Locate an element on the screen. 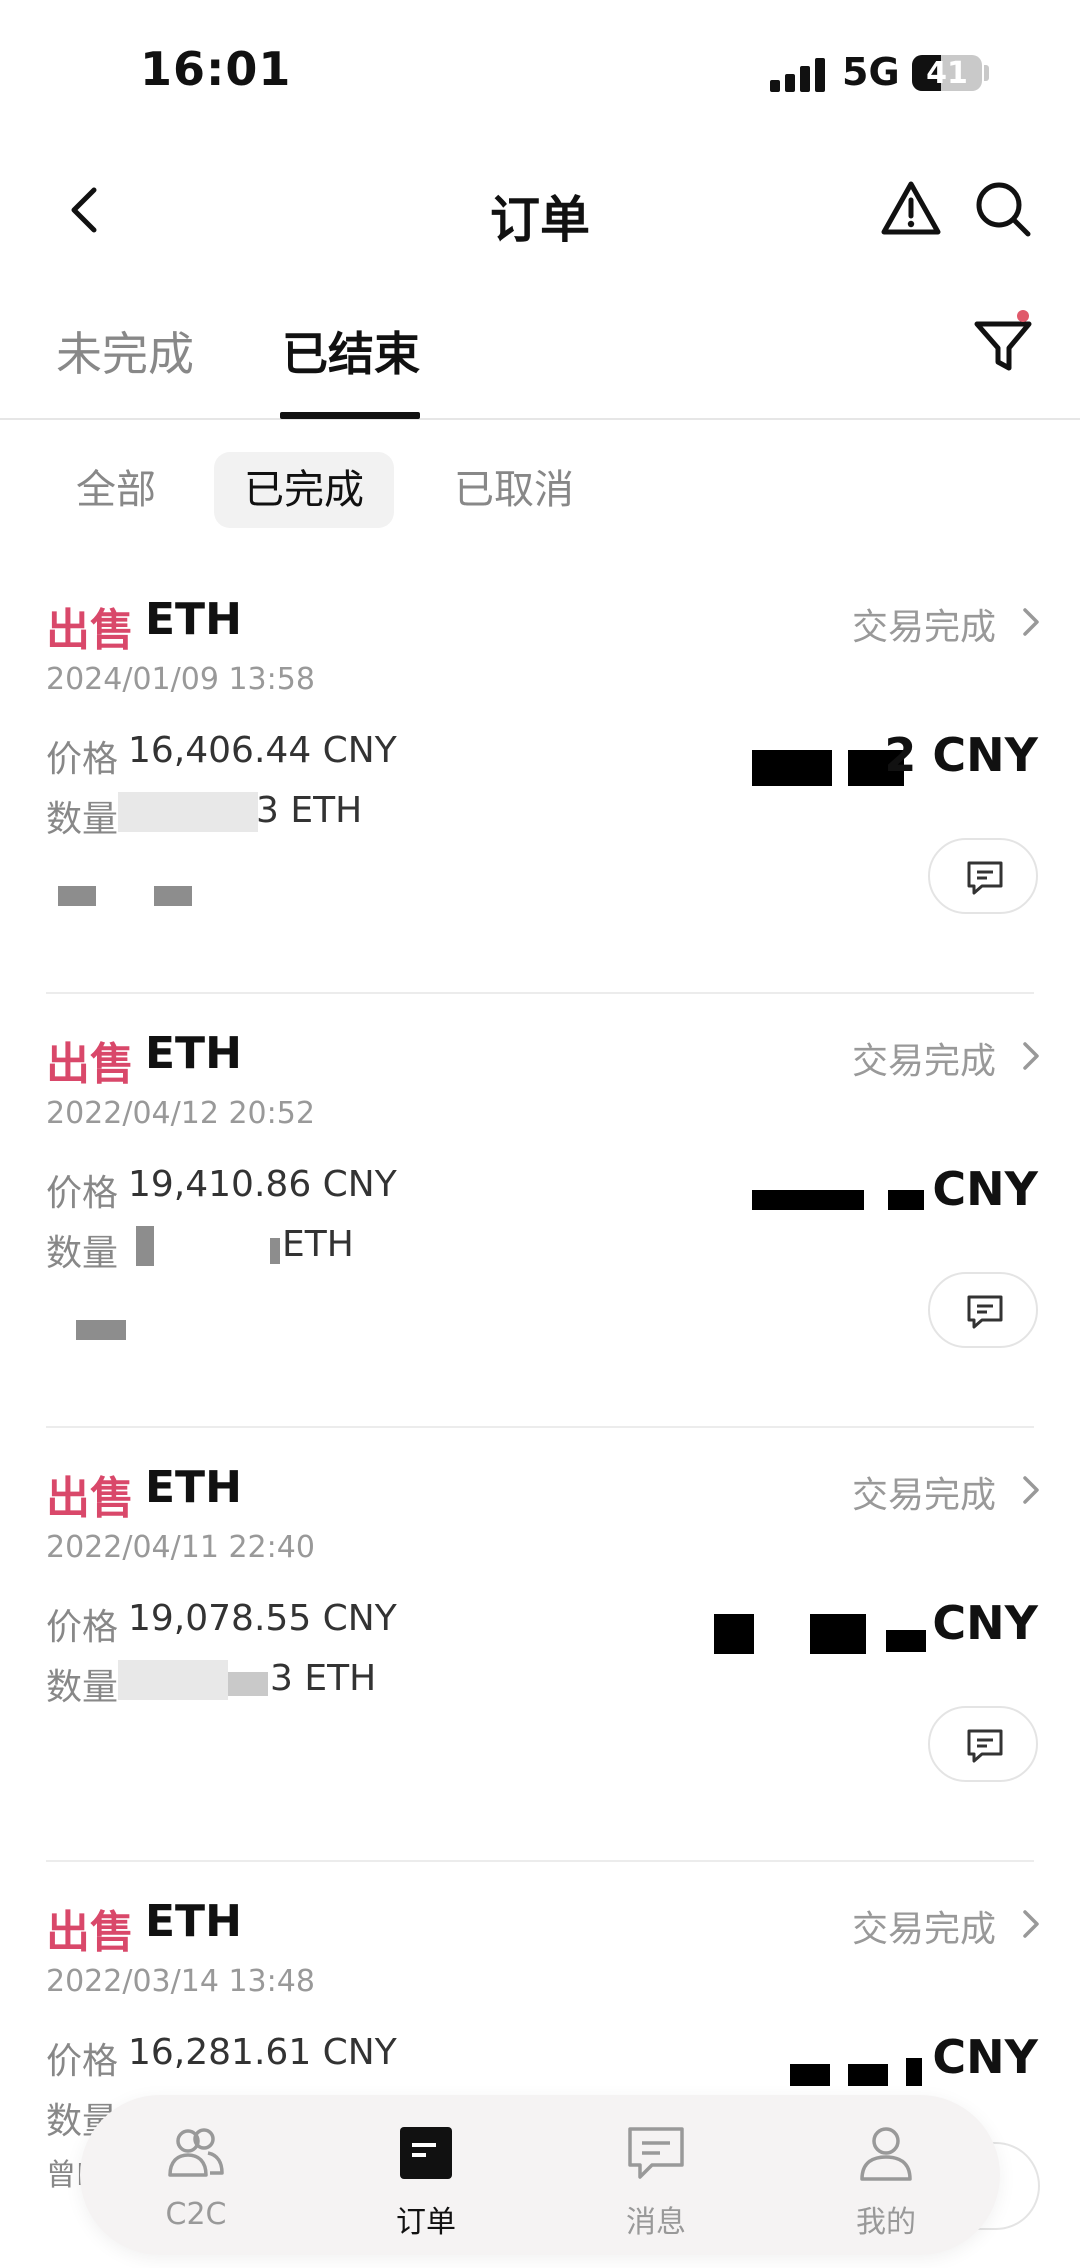 The image size is (1080, 2268). status-bar: 16:01 5G 41 is located at coordinates (540, 75).